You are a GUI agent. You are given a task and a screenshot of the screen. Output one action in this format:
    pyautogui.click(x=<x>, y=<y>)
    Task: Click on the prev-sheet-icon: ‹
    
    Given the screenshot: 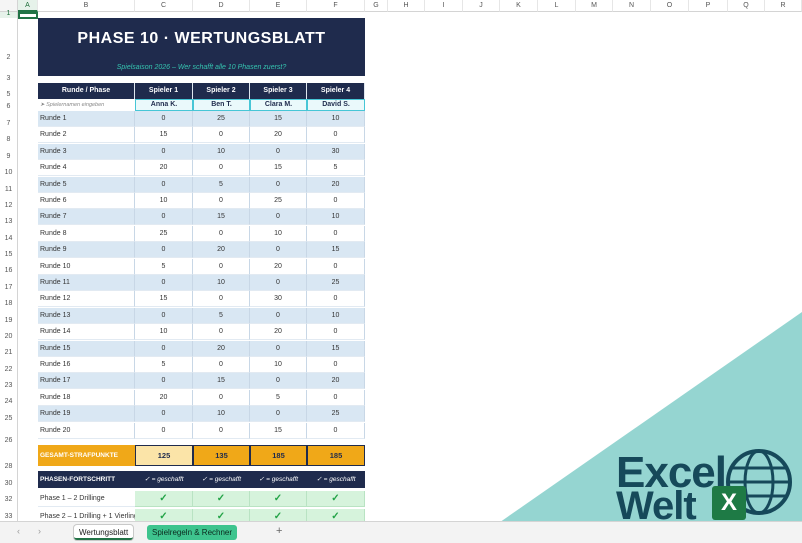 What is the action you would take?
    pyautogui.click(x=18, y=531)
    